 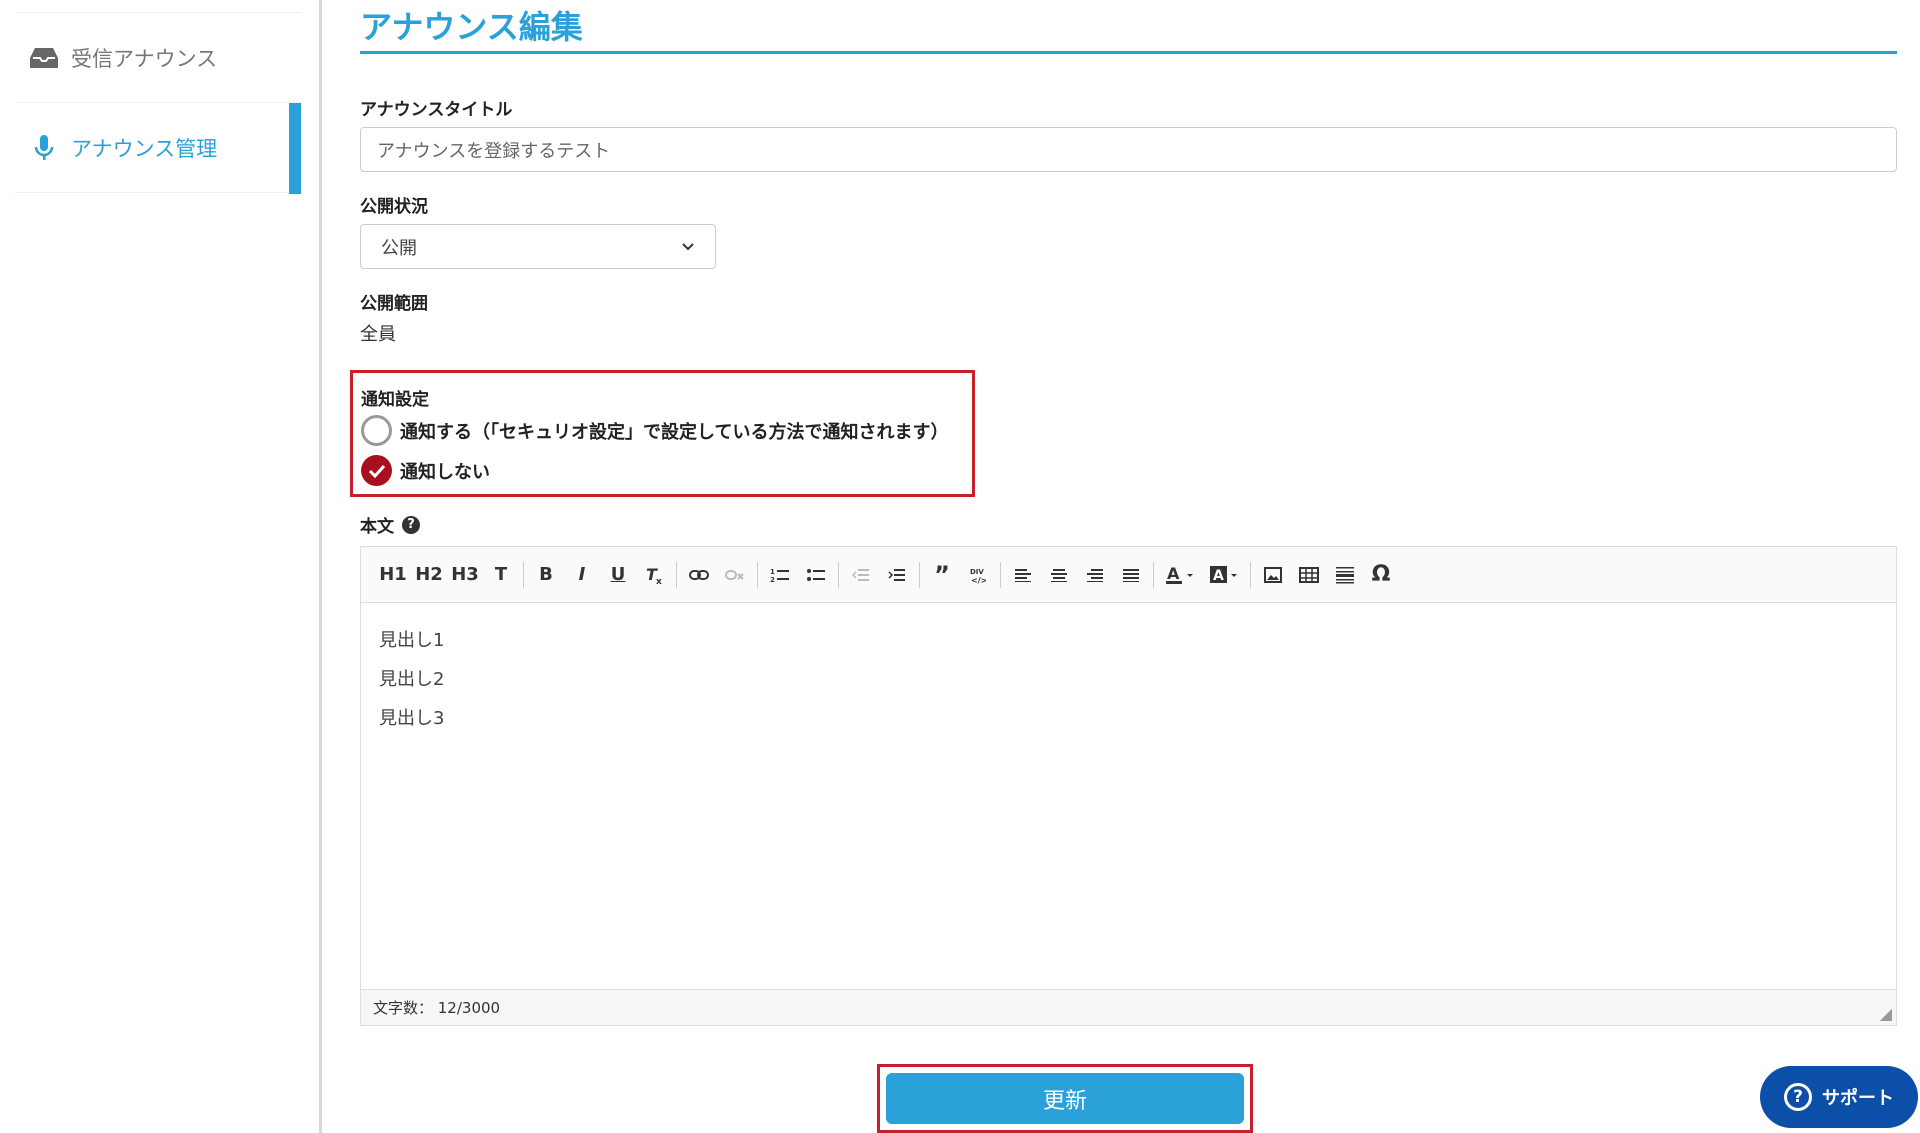 I want to click on notify-option-off-label: 通知しない, so click(x=445, y=472).